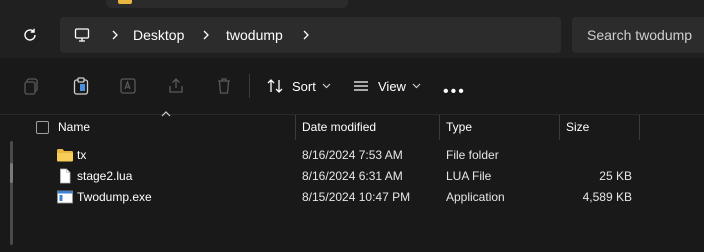 The height and width of the screenshot is (252, 704). I want to click on breadcrumb-desktop: Desktop, so click(158, 35).